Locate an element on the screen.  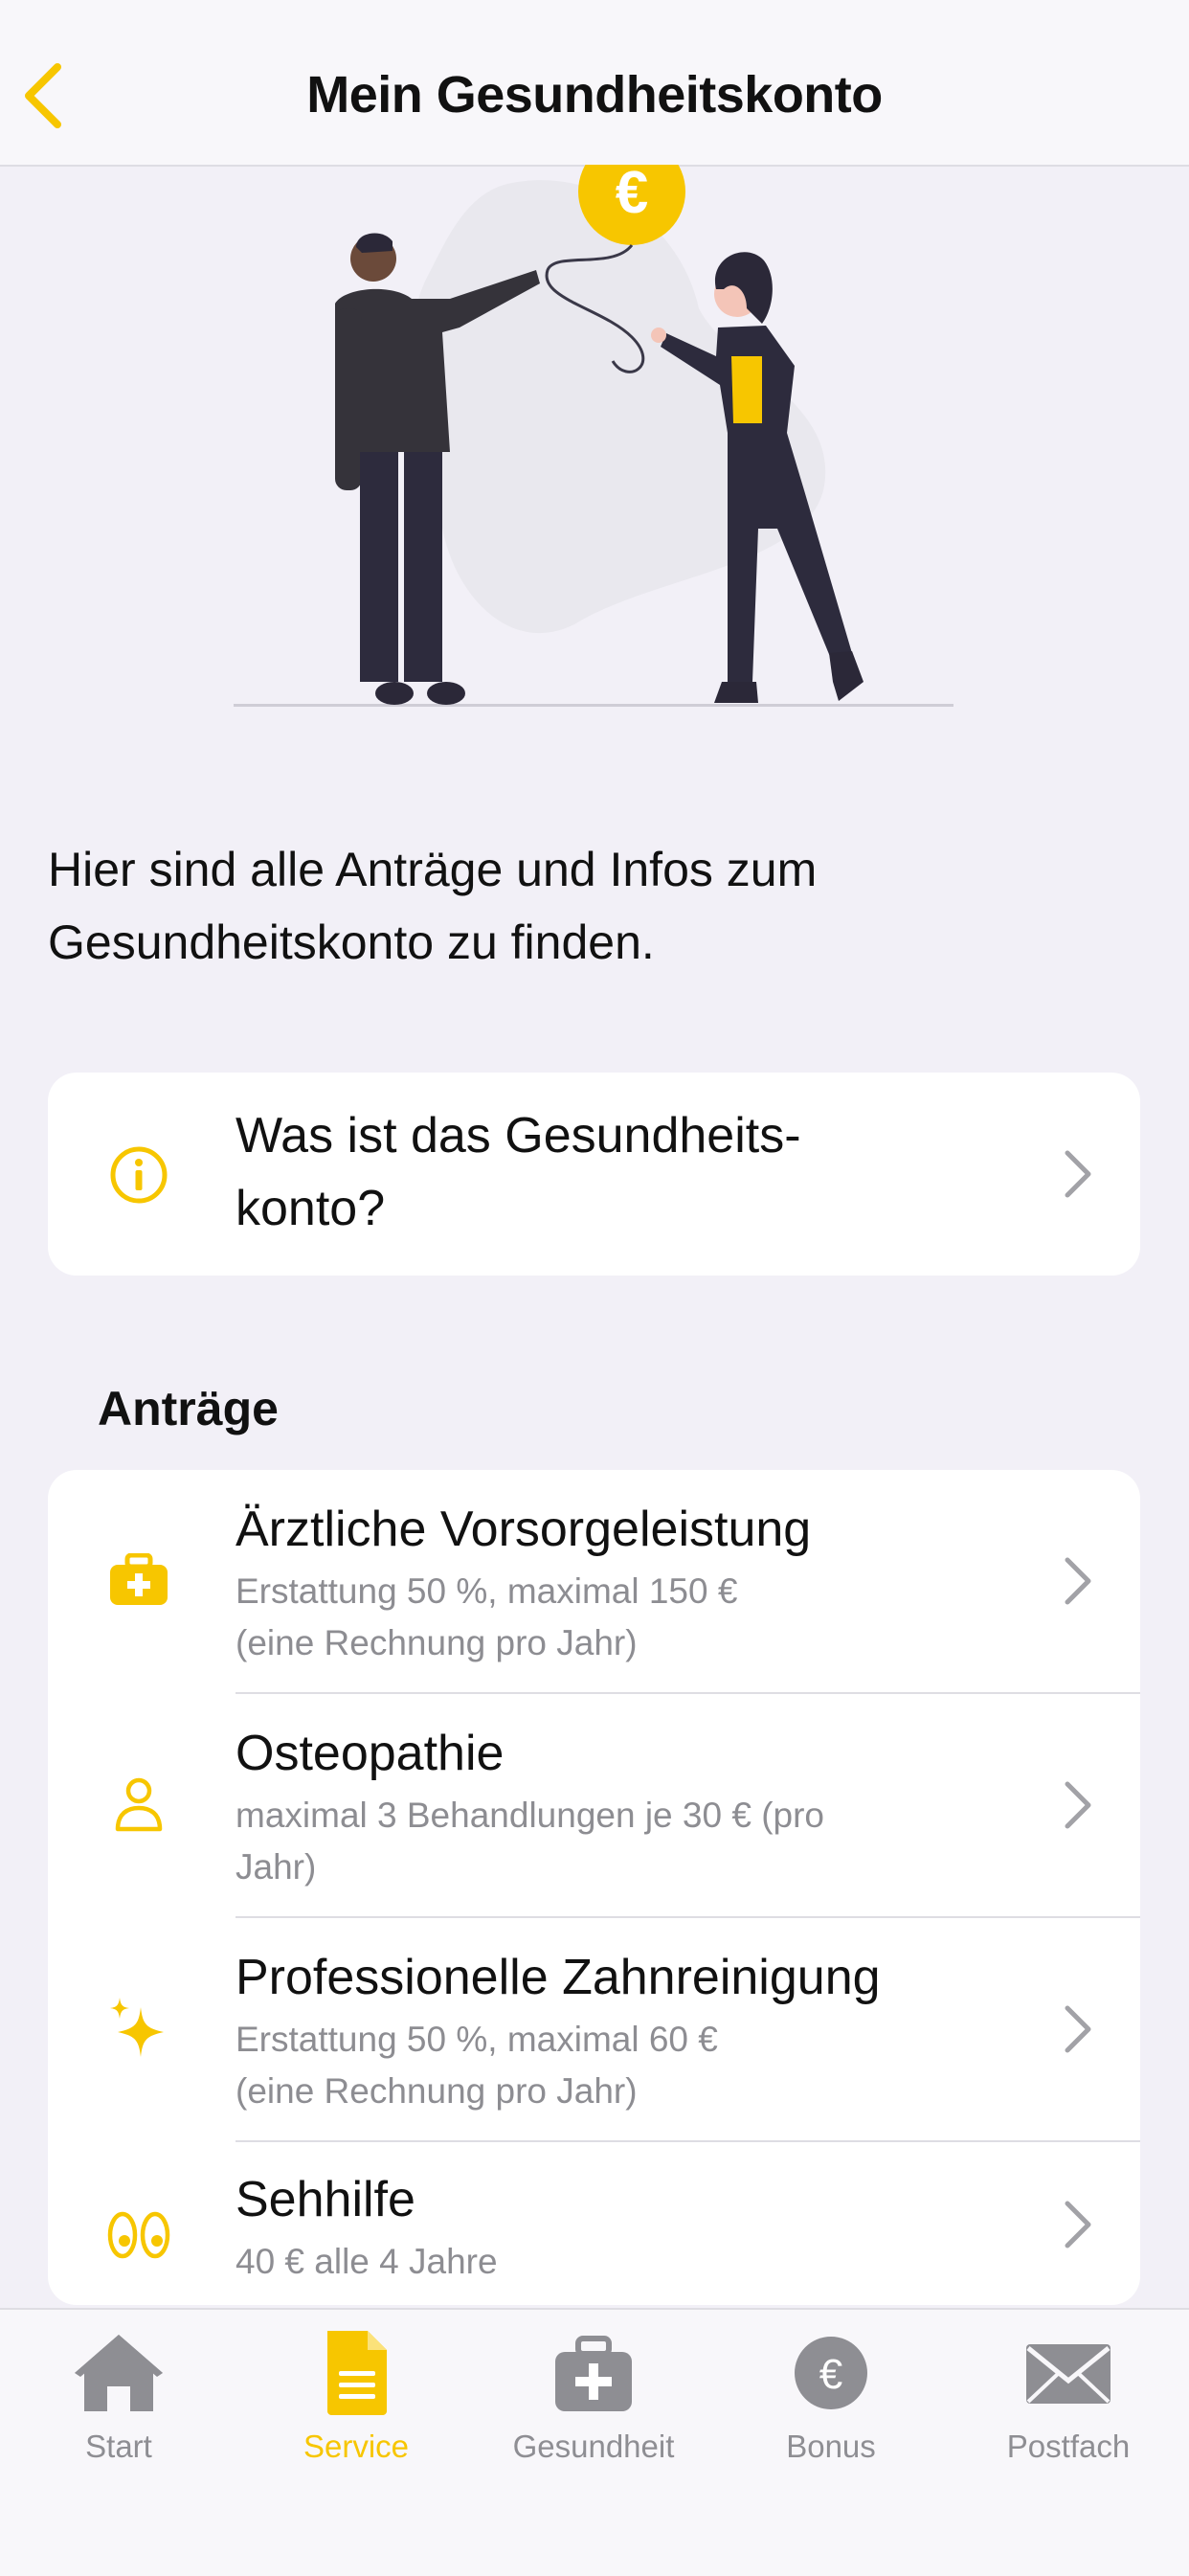
envelope-icon is located at coordinates (1068, 2374).